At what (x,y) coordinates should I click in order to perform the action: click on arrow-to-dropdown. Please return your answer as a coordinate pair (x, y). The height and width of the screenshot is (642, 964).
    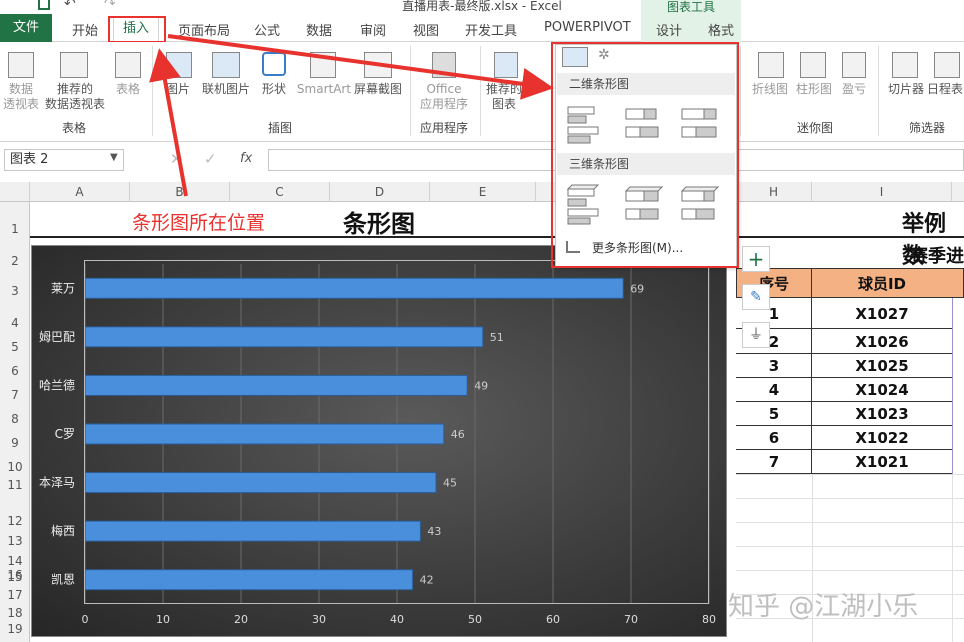
    Looking at the image, I should click on (360, 67).